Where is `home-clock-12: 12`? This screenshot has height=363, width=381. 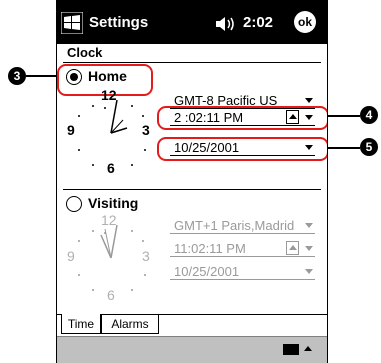 home-clock-12: 12 is located at coordinates (109, 95).